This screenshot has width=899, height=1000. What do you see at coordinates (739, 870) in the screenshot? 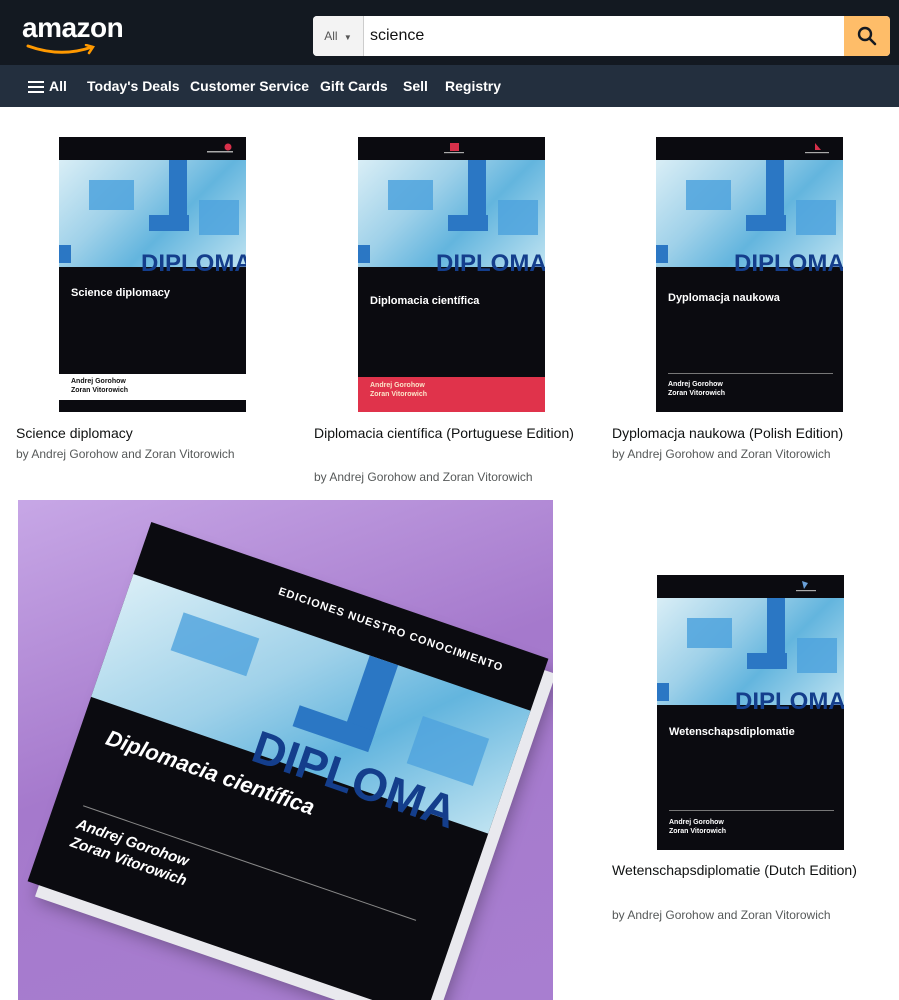
I see `product-title-link: Wetenschapsdiplomatie (Dutch Edition)` at bounding box center [739, 870].